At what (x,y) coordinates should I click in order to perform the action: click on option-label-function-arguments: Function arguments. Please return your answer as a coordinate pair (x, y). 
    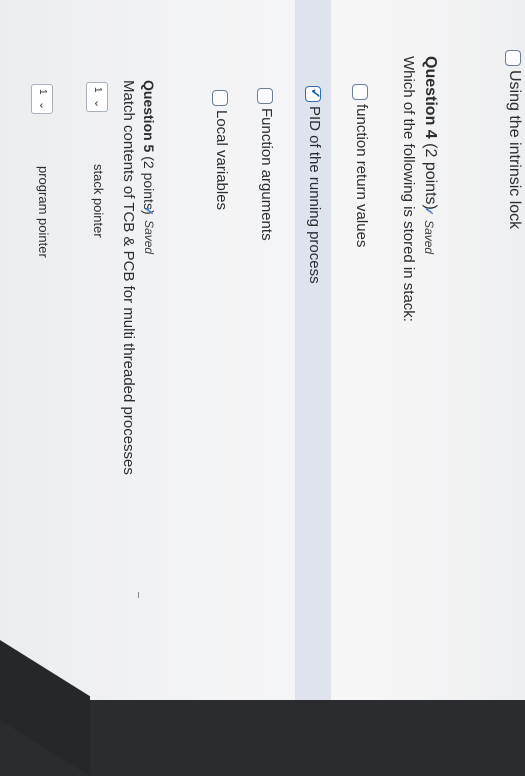
    Looking at the image, I should click on (266, 174).